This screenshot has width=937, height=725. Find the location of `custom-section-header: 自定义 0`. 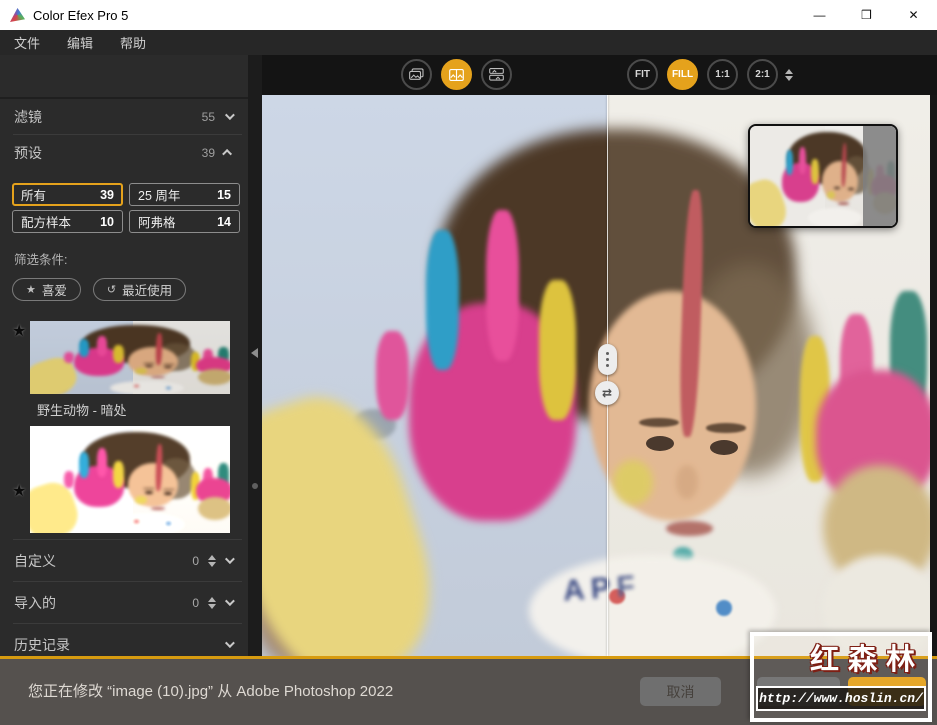

custom-section-header: 自定义 0 is located at coordinates (124, 560).